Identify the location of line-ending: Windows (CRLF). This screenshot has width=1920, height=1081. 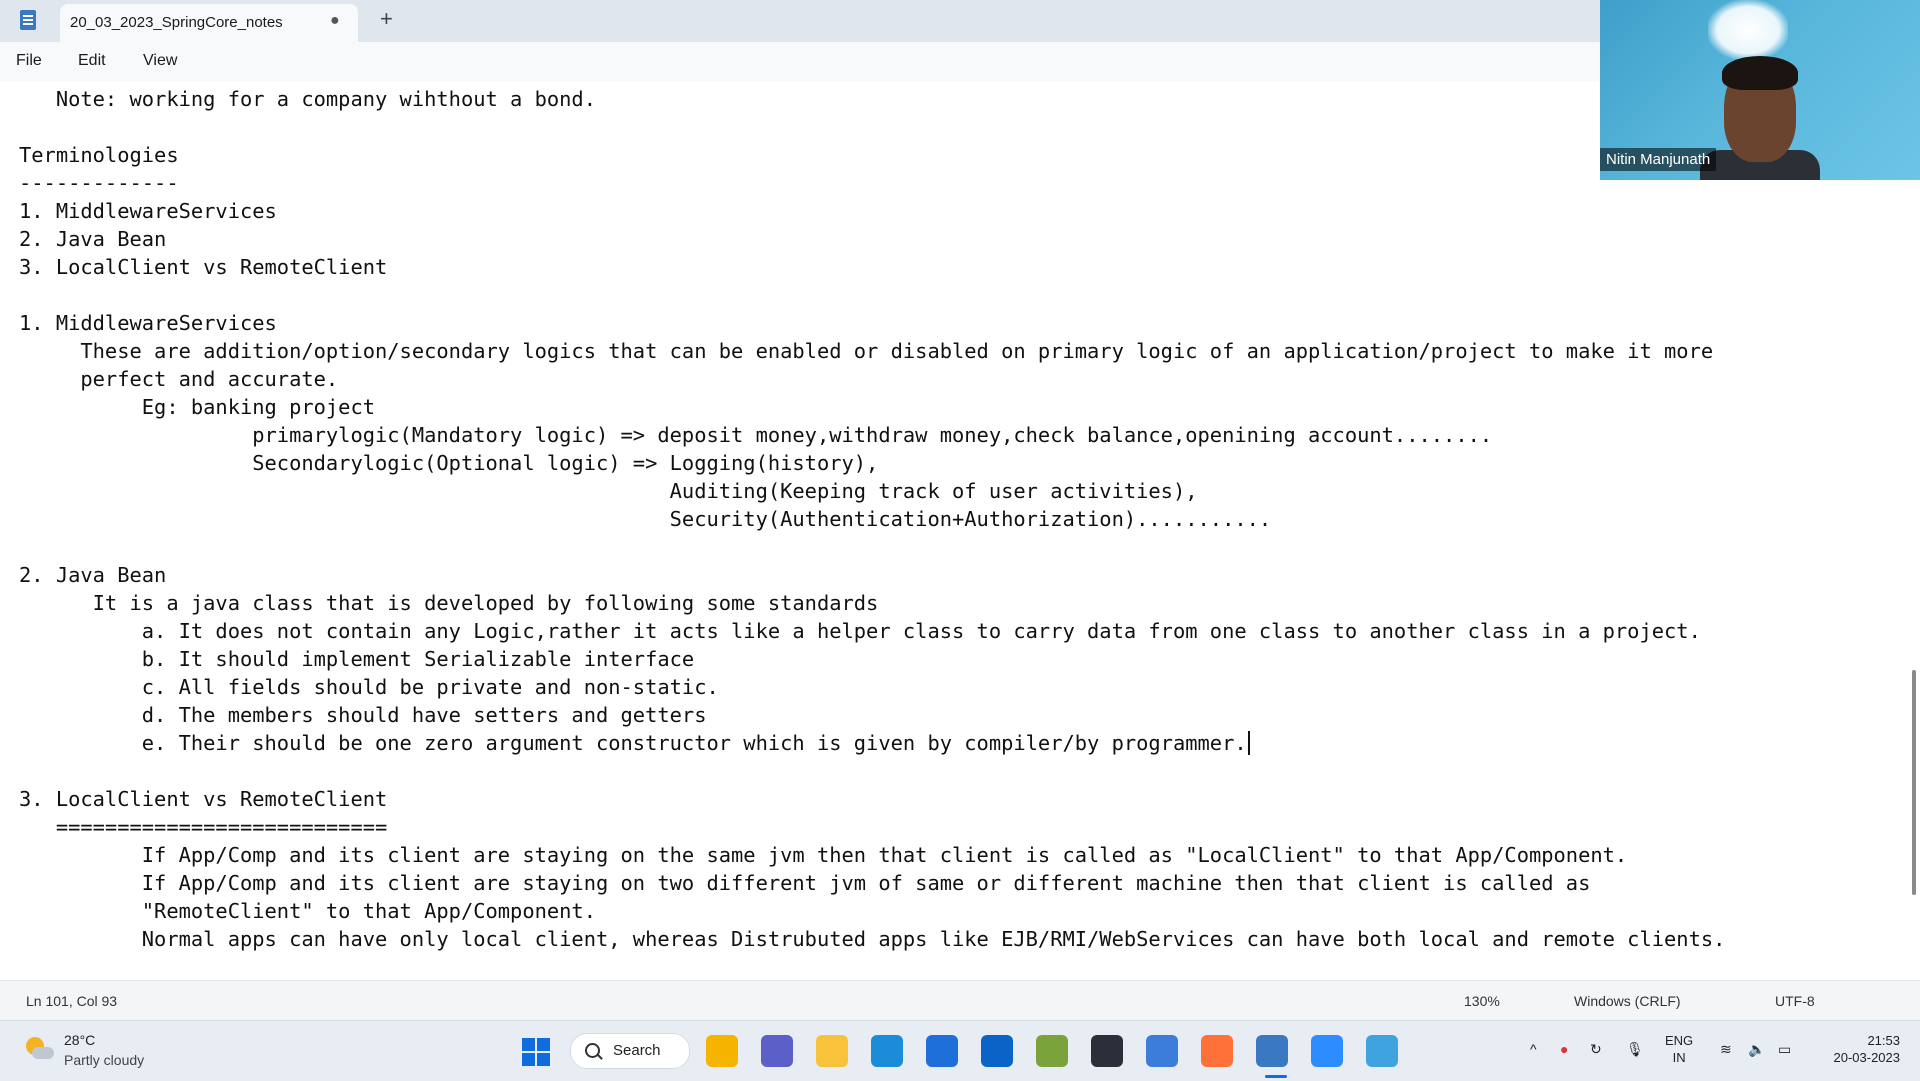
(1627, 1001).